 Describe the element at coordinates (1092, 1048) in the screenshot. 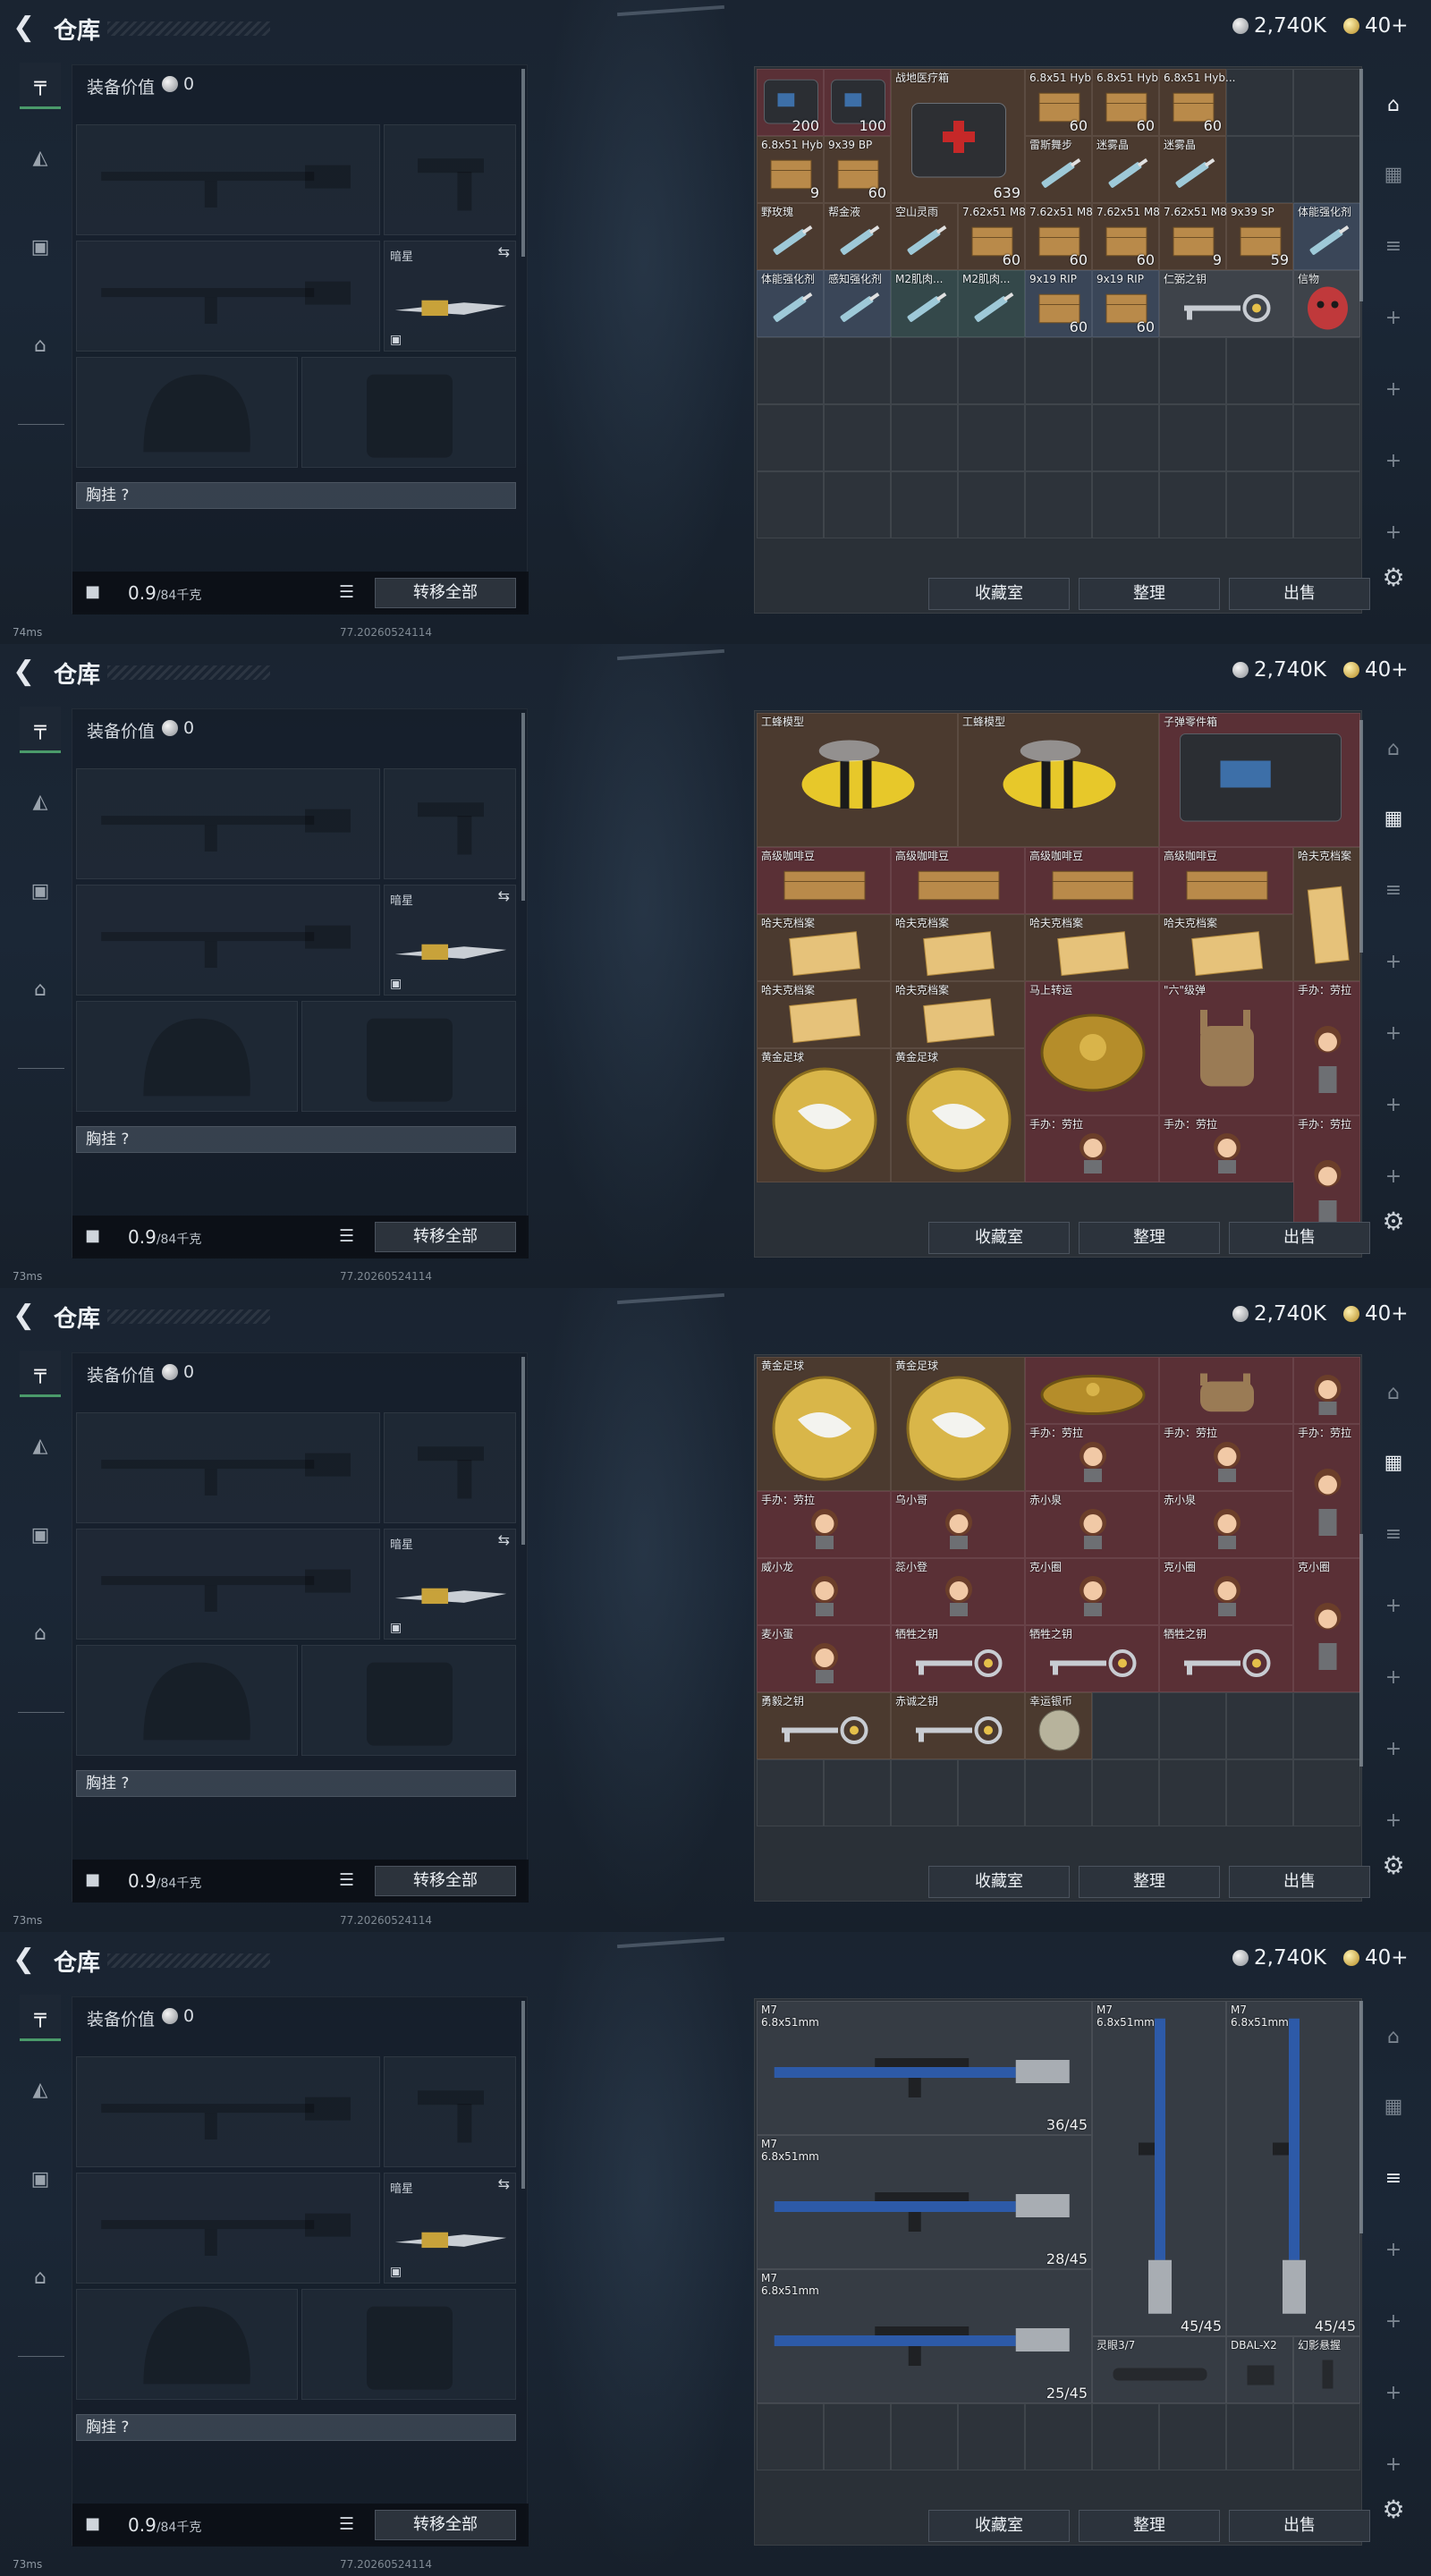

I see `inventory-item: 马上转运` at that location.